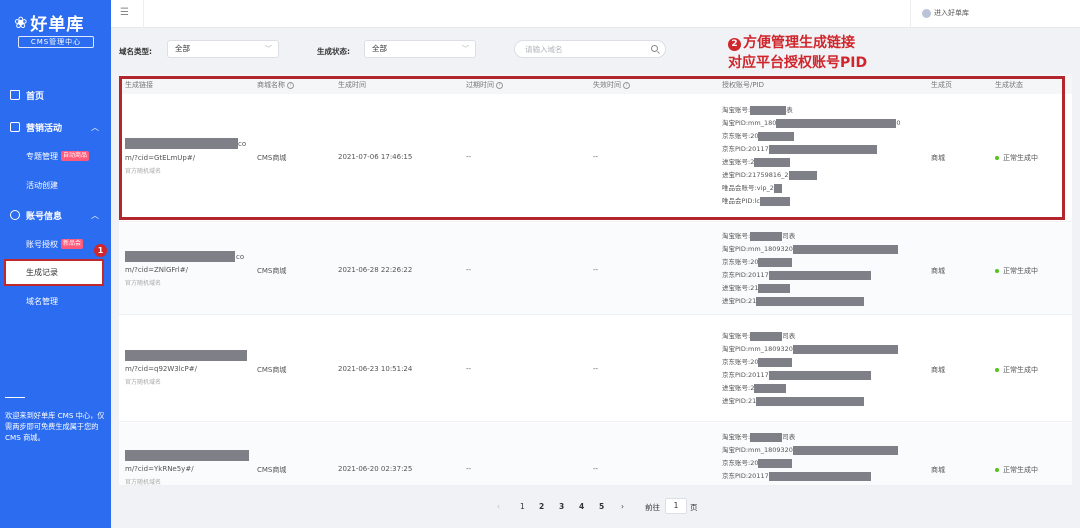 The width and height of the screenshot is (1080, 528). I want to click on goto-page-input: 1, so click(676, 506).